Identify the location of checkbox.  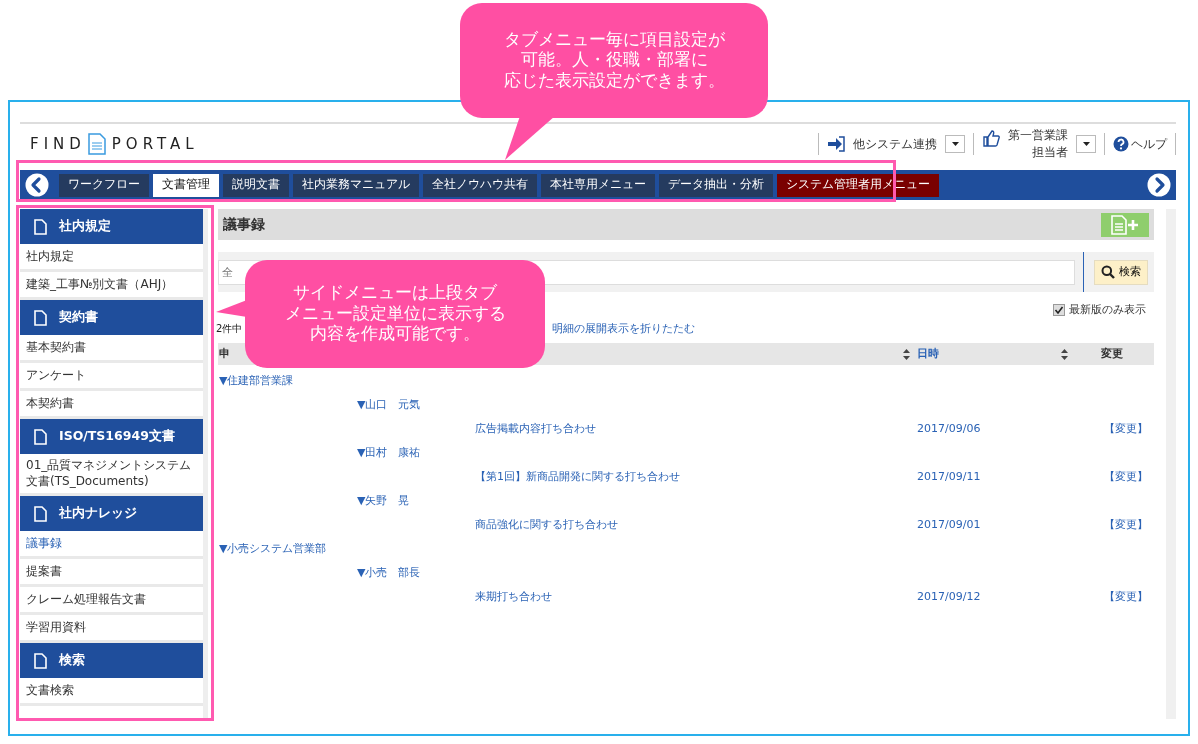
(1059, 310).